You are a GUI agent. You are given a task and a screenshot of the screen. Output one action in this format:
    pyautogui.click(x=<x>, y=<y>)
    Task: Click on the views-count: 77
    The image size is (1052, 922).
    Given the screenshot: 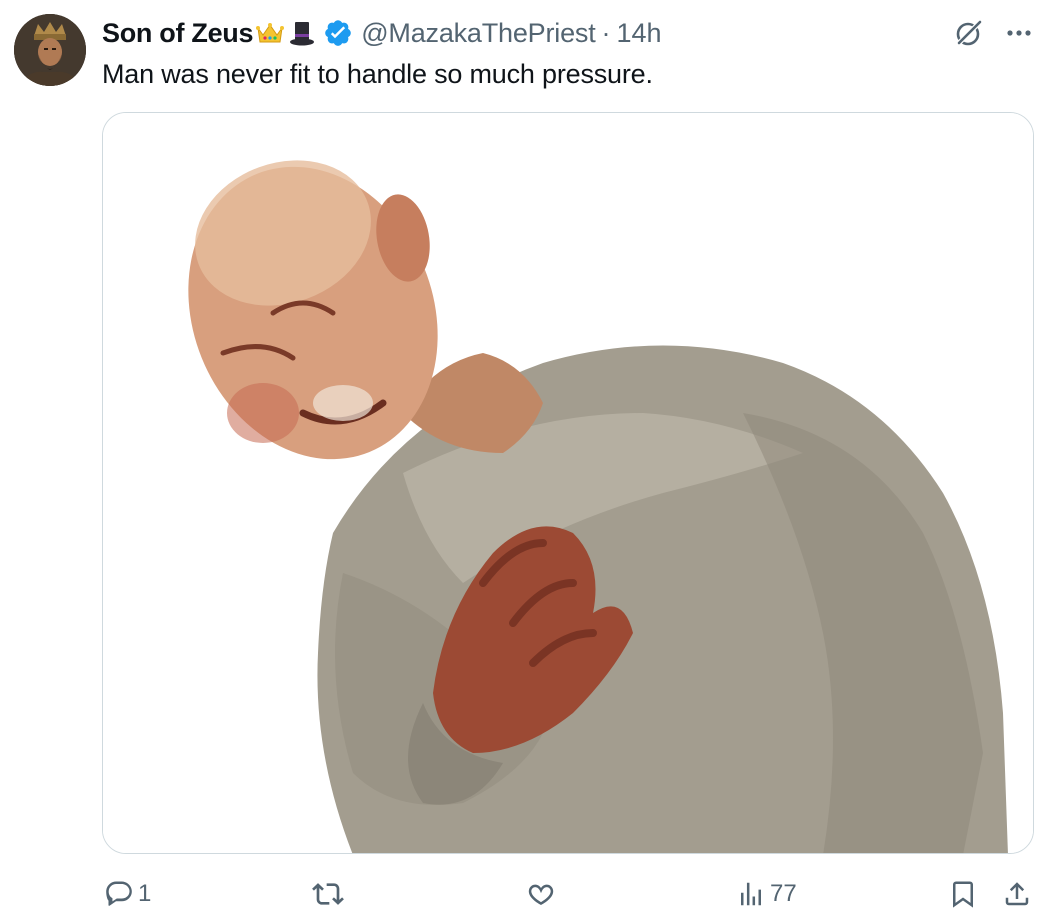 What is the action you would take?
    pyautogui.click(x=783, y=893)
    